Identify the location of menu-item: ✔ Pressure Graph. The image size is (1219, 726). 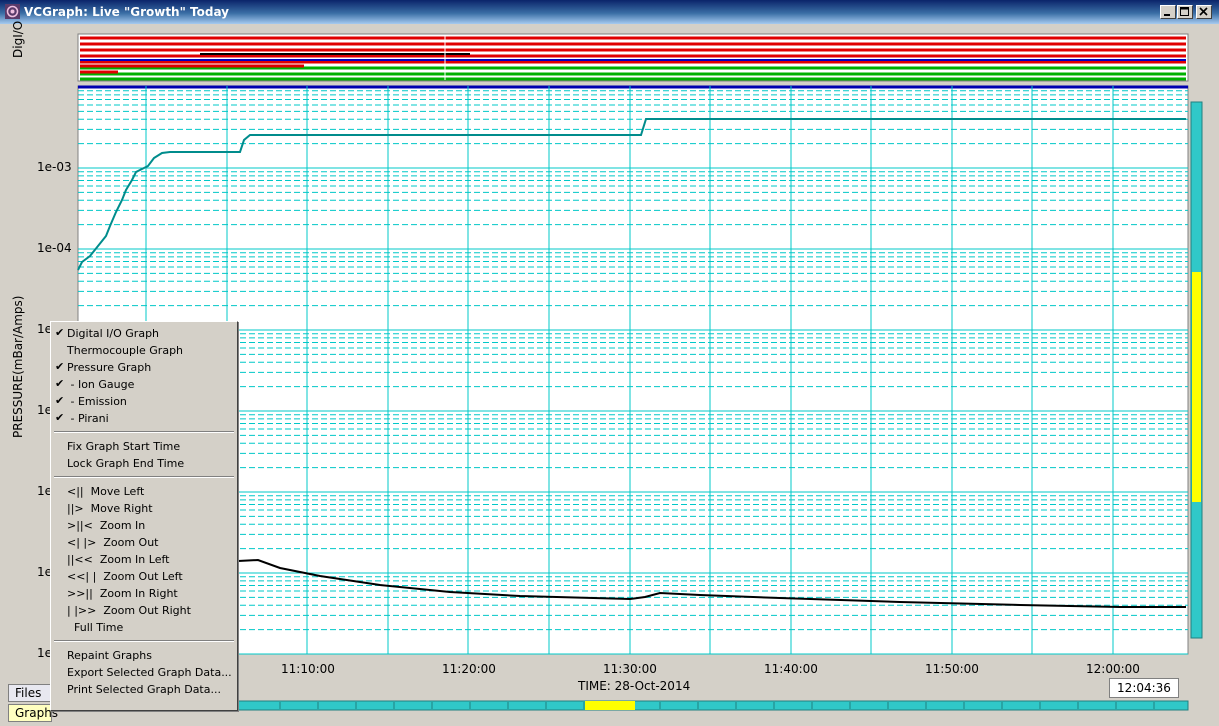
(144, 367).